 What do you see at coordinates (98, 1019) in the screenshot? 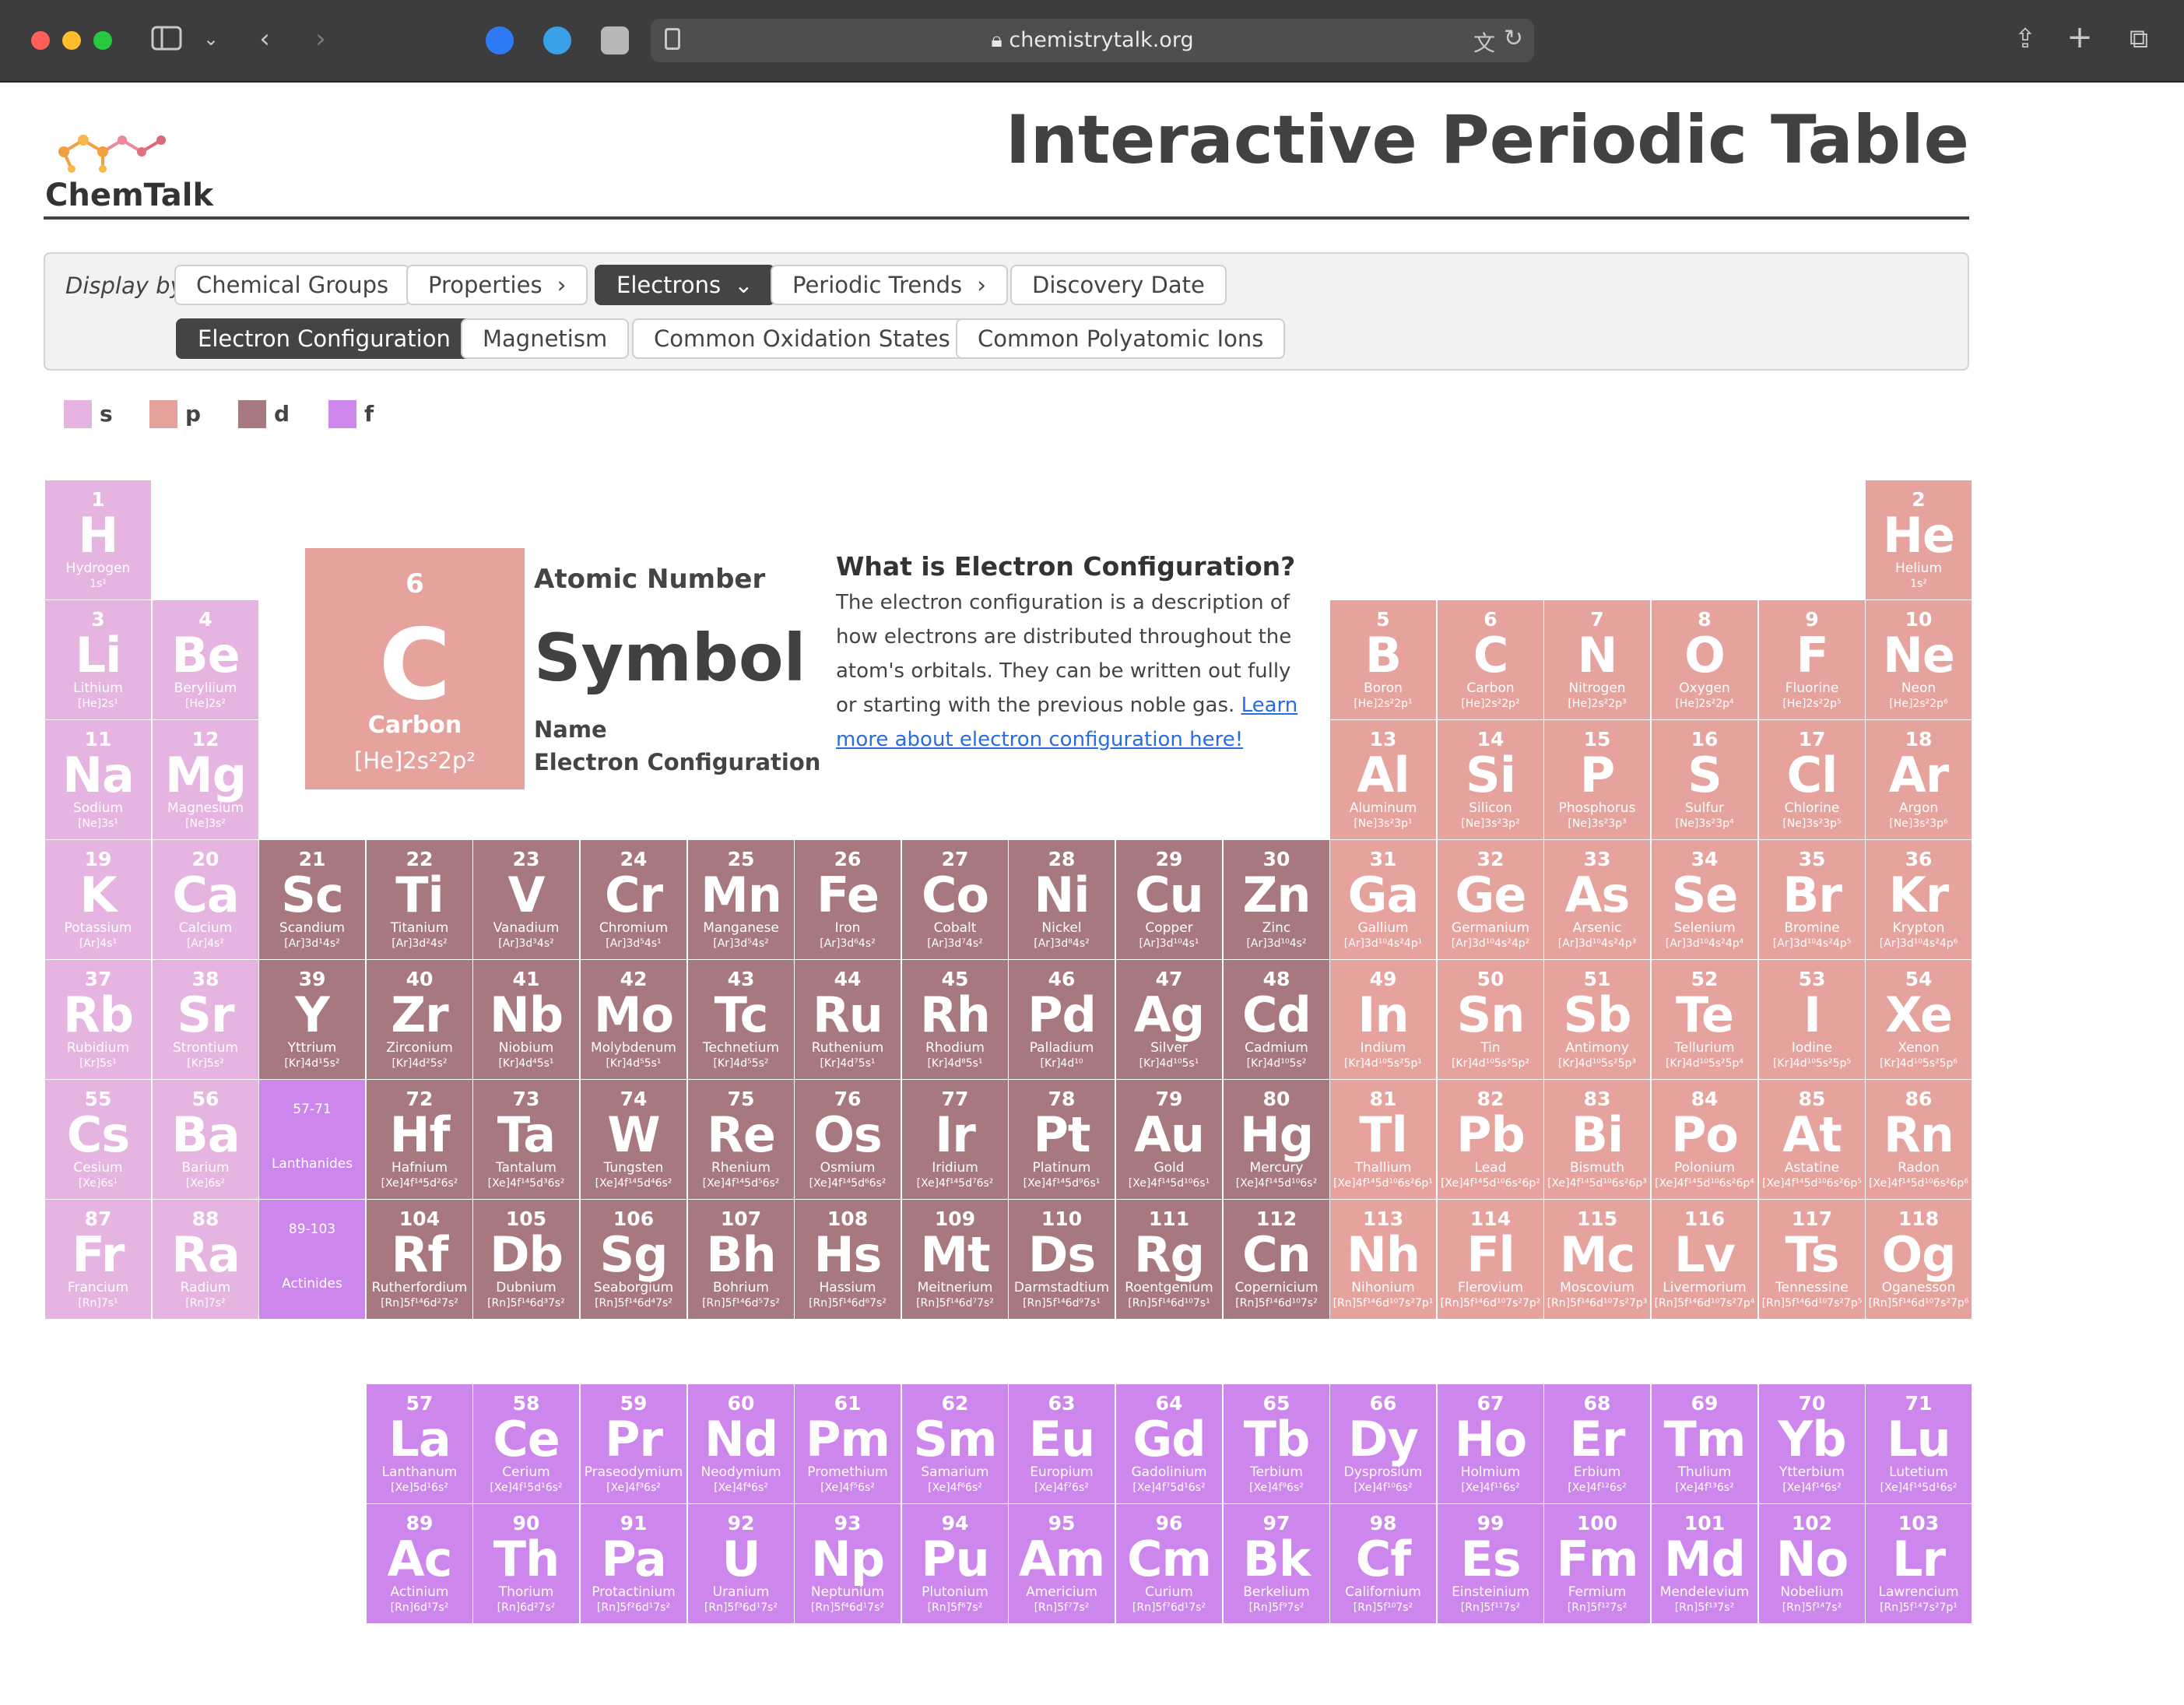
I see `element-cell-rb: 37 Rb Rubidium [Kr]5s¹` at bounding box center [98, 1019].